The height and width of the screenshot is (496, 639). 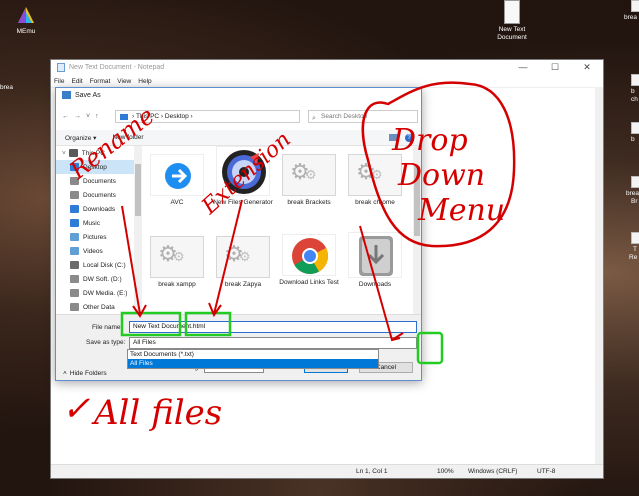 What do you see at coordinates (95, 153) in the screenshot?
I see `nav-item-this-pc: ˅ This PC` at bounding box center [95, 153].